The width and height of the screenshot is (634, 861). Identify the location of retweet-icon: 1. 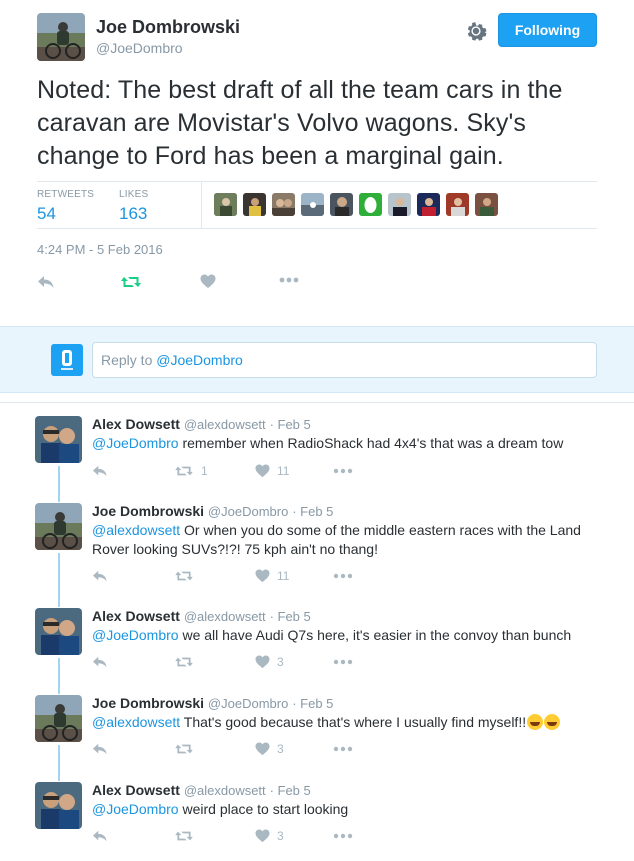
(191, 471).